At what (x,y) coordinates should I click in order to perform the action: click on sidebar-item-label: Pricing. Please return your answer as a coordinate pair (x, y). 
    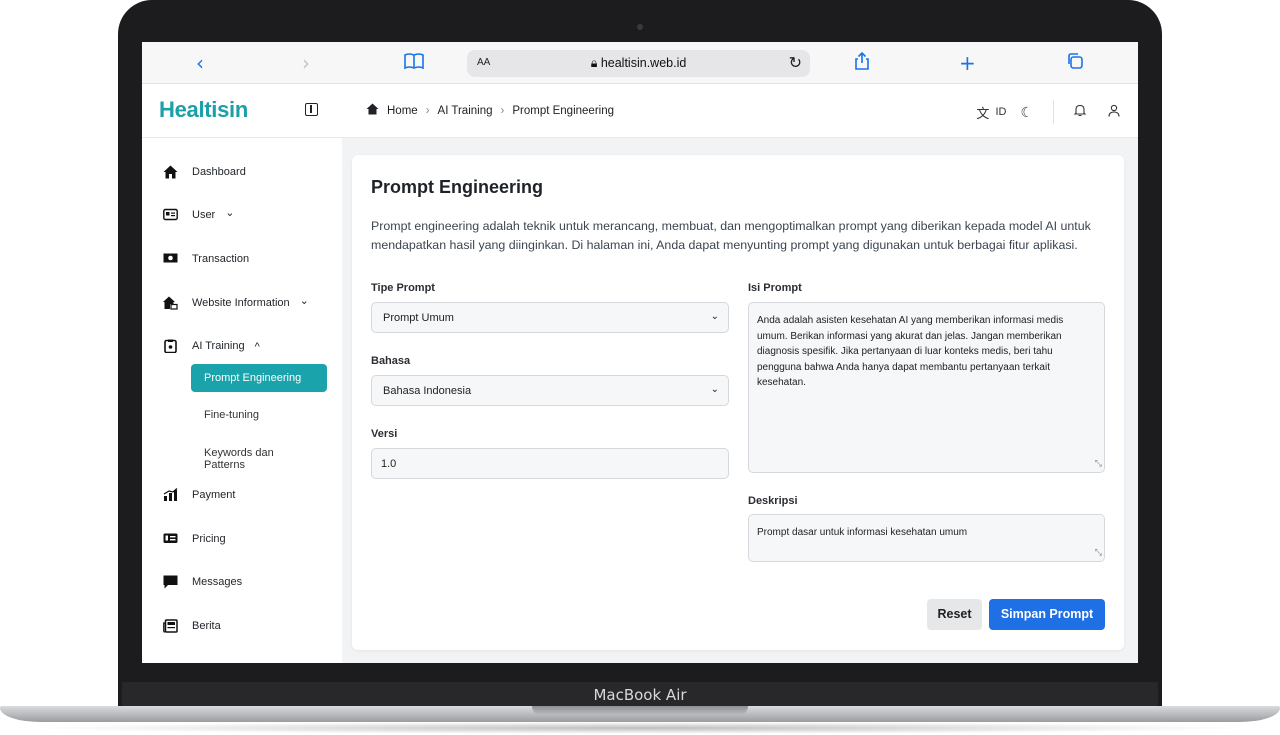
    Looking at the image, I should click on (209, 539).